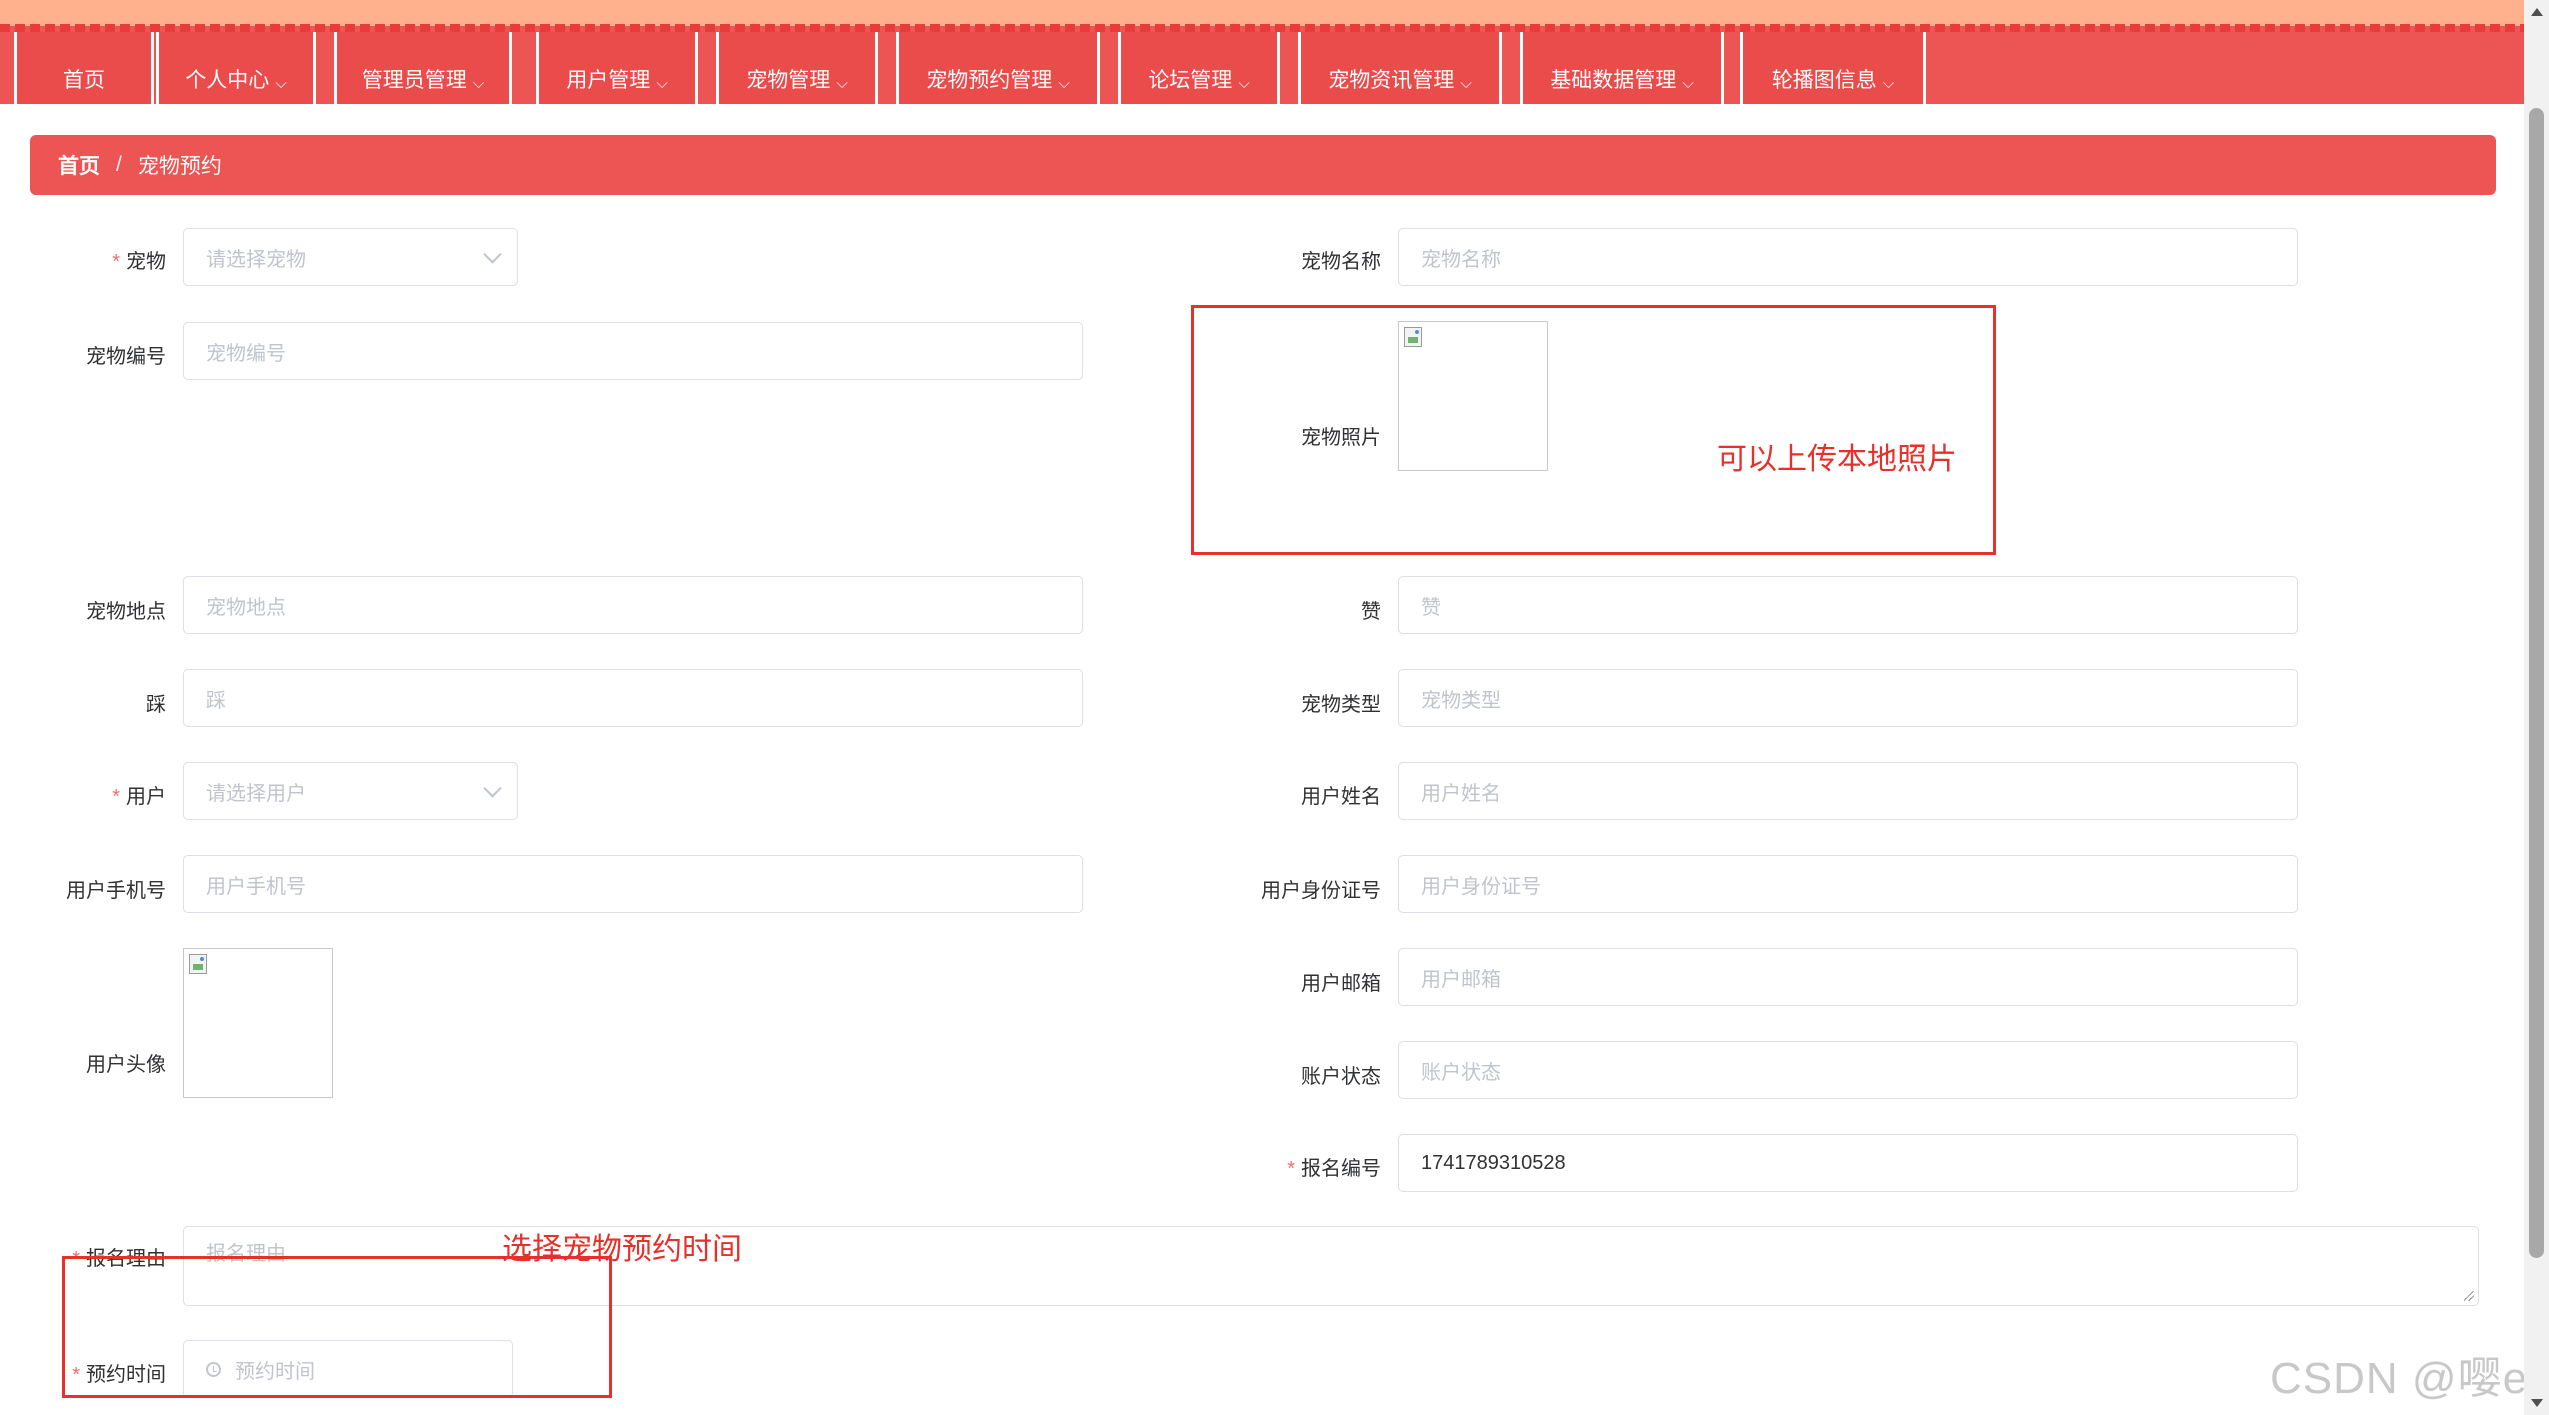 This screenshot has height=1415, width=2549. I want to click on nav-item-label: 宠物资讯管理, so click(1391, 80).